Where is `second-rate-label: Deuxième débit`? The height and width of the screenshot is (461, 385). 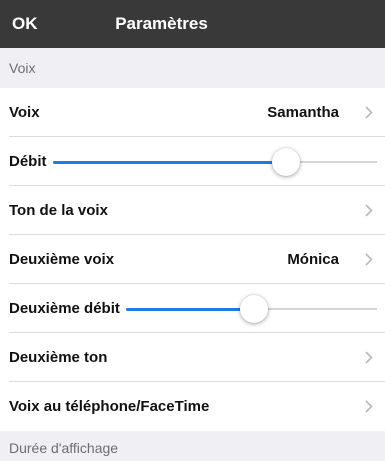
second-rate-label: Deuxième débit is located at coordinates (64, 308).